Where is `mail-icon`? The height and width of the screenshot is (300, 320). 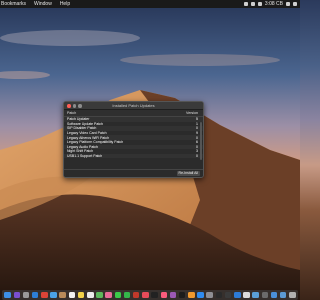
mail-icon is located at coordinates (53, 295).